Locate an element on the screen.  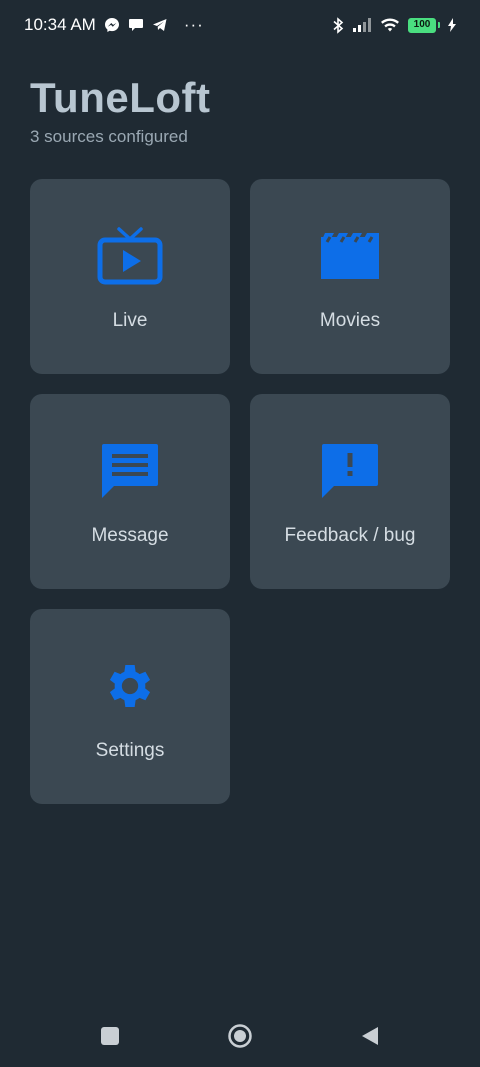
bluetooth-icon is located at coordinates (338, 25).